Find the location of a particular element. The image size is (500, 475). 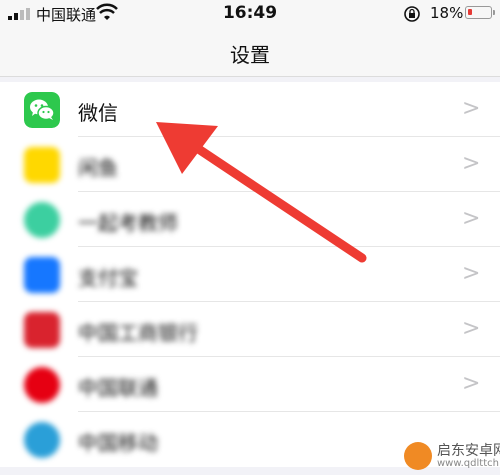

icbc-icon is located at coordinates (42, 330).